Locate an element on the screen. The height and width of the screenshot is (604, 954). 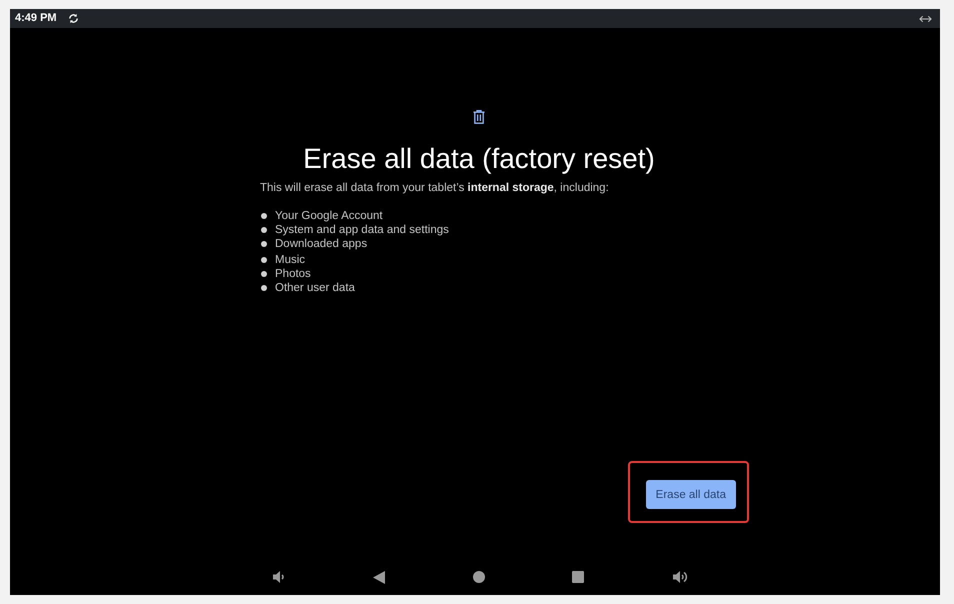
back-icon is located at coordinates (379, 577).